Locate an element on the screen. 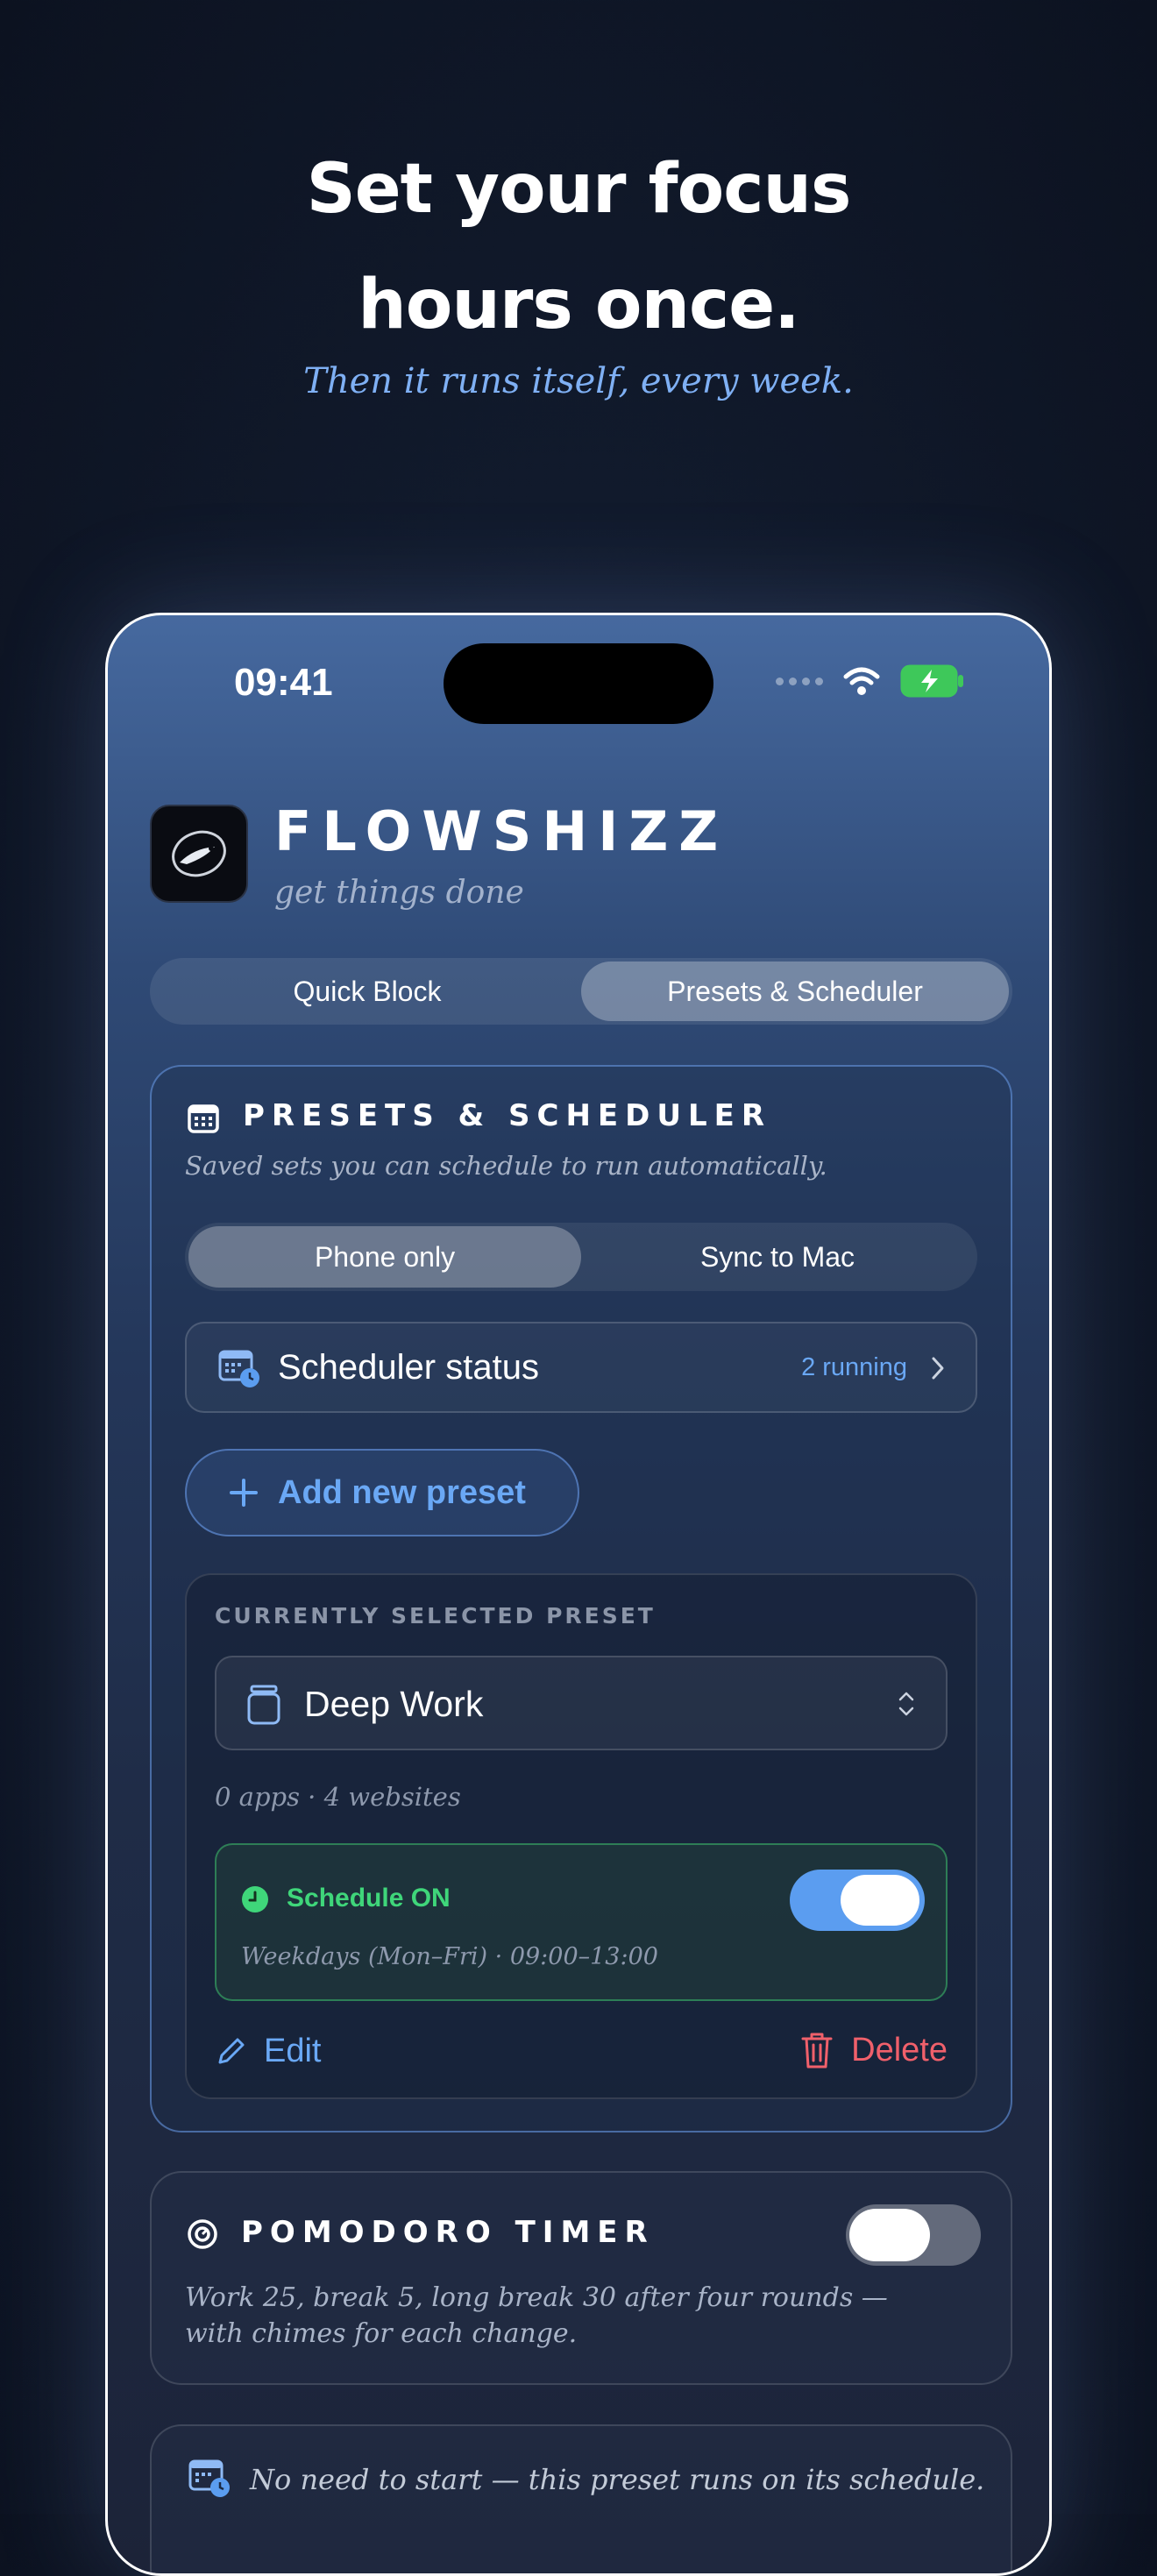 Image resolution: width=1157 pixels, height=2576 pixels. delete-label: Delete is located at coordinates (899, 2050).